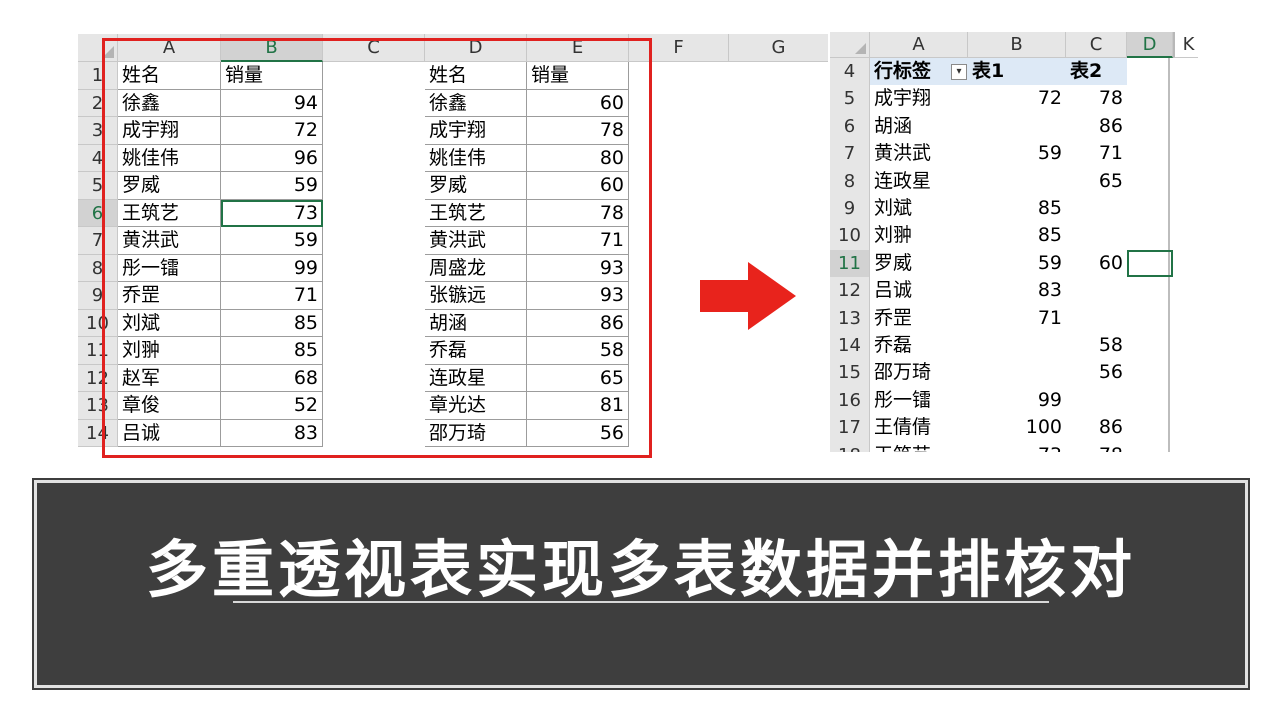  I want to click on table2-name-cell: 成宇翔, so click(476, 131).